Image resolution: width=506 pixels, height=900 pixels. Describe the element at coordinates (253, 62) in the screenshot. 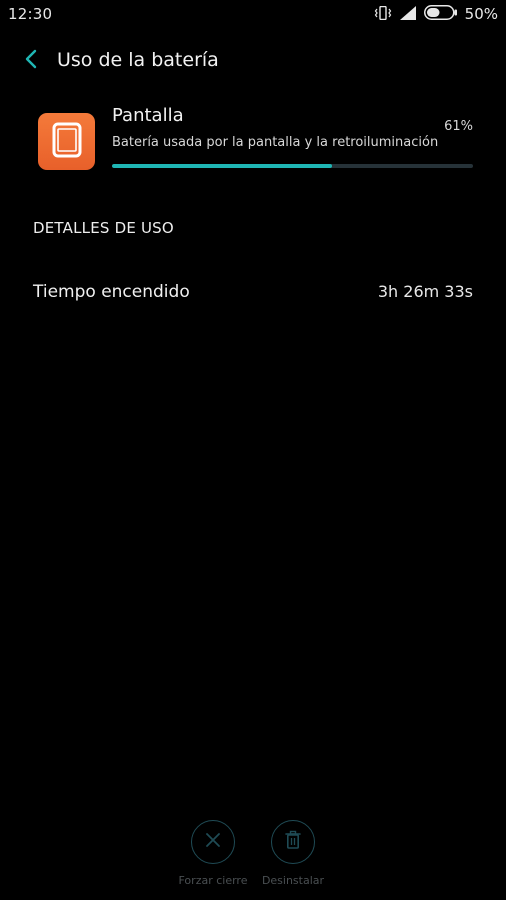

I see `header: Uso de la batería` at that location.